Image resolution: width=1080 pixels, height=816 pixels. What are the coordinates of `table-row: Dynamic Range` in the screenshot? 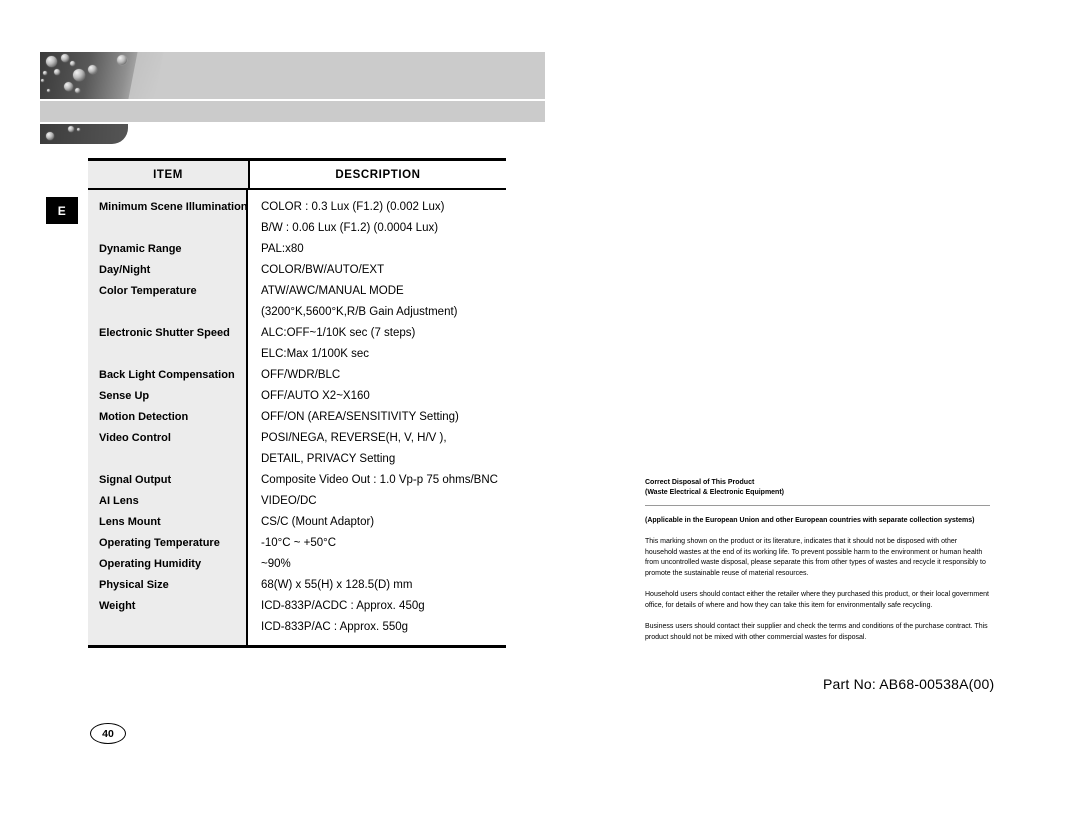 It's located at (140, 249).